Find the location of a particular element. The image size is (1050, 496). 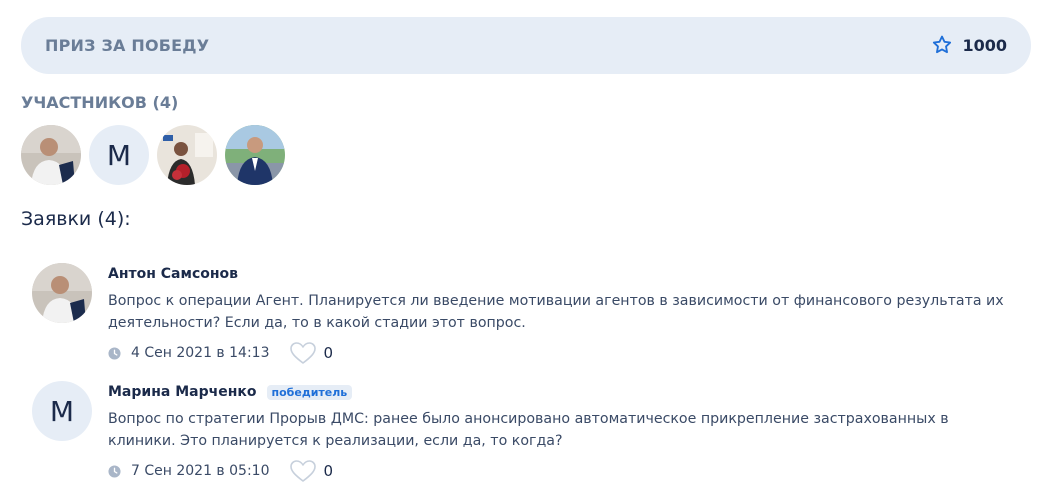

bid-meta: 7 Сен 2021 в 05:10 0 is located at coordinates (558, 471).